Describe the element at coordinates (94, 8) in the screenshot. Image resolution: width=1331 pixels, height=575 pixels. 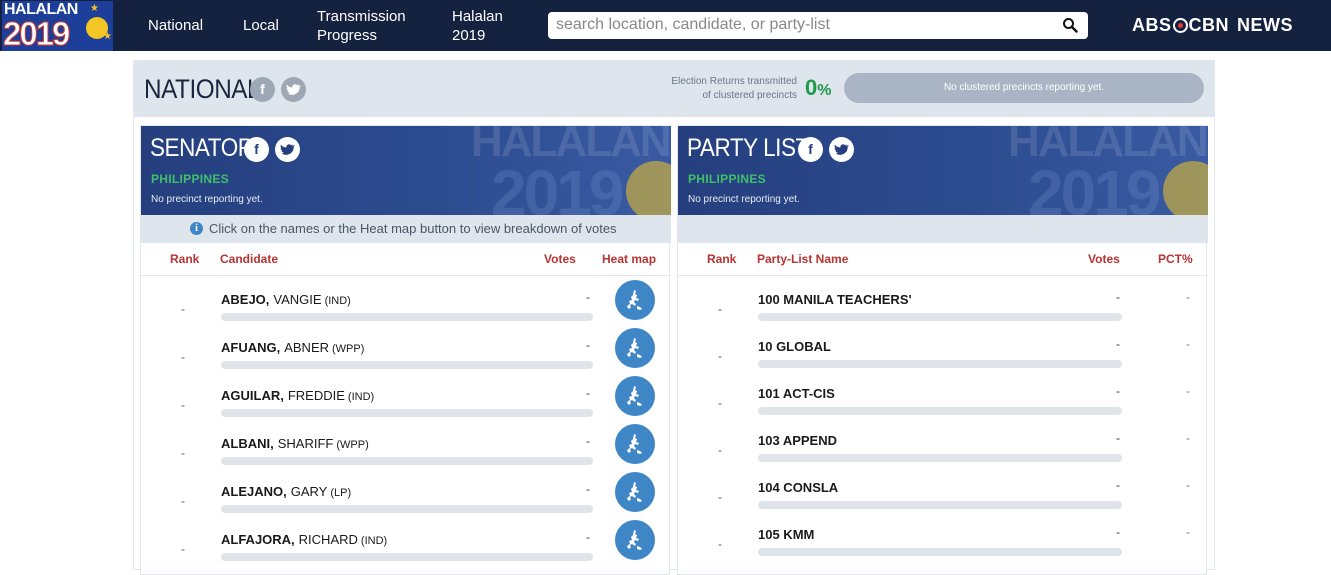
I see `star-icon: ★` at that location.